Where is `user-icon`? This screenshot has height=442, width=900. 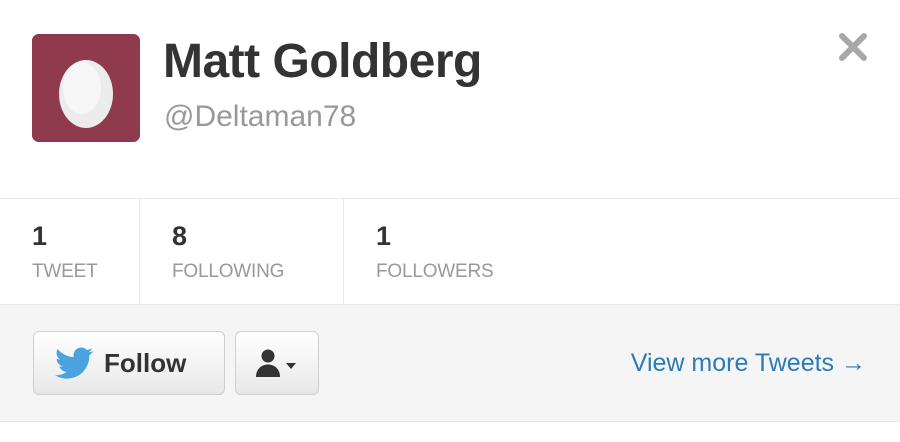
user-icon is located at coordinates (276, 363).